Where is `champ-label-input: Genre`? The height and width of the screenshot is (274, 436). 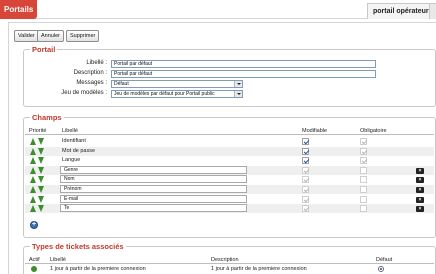
champ-label-input: Genre is located at coordinates (153, 169).